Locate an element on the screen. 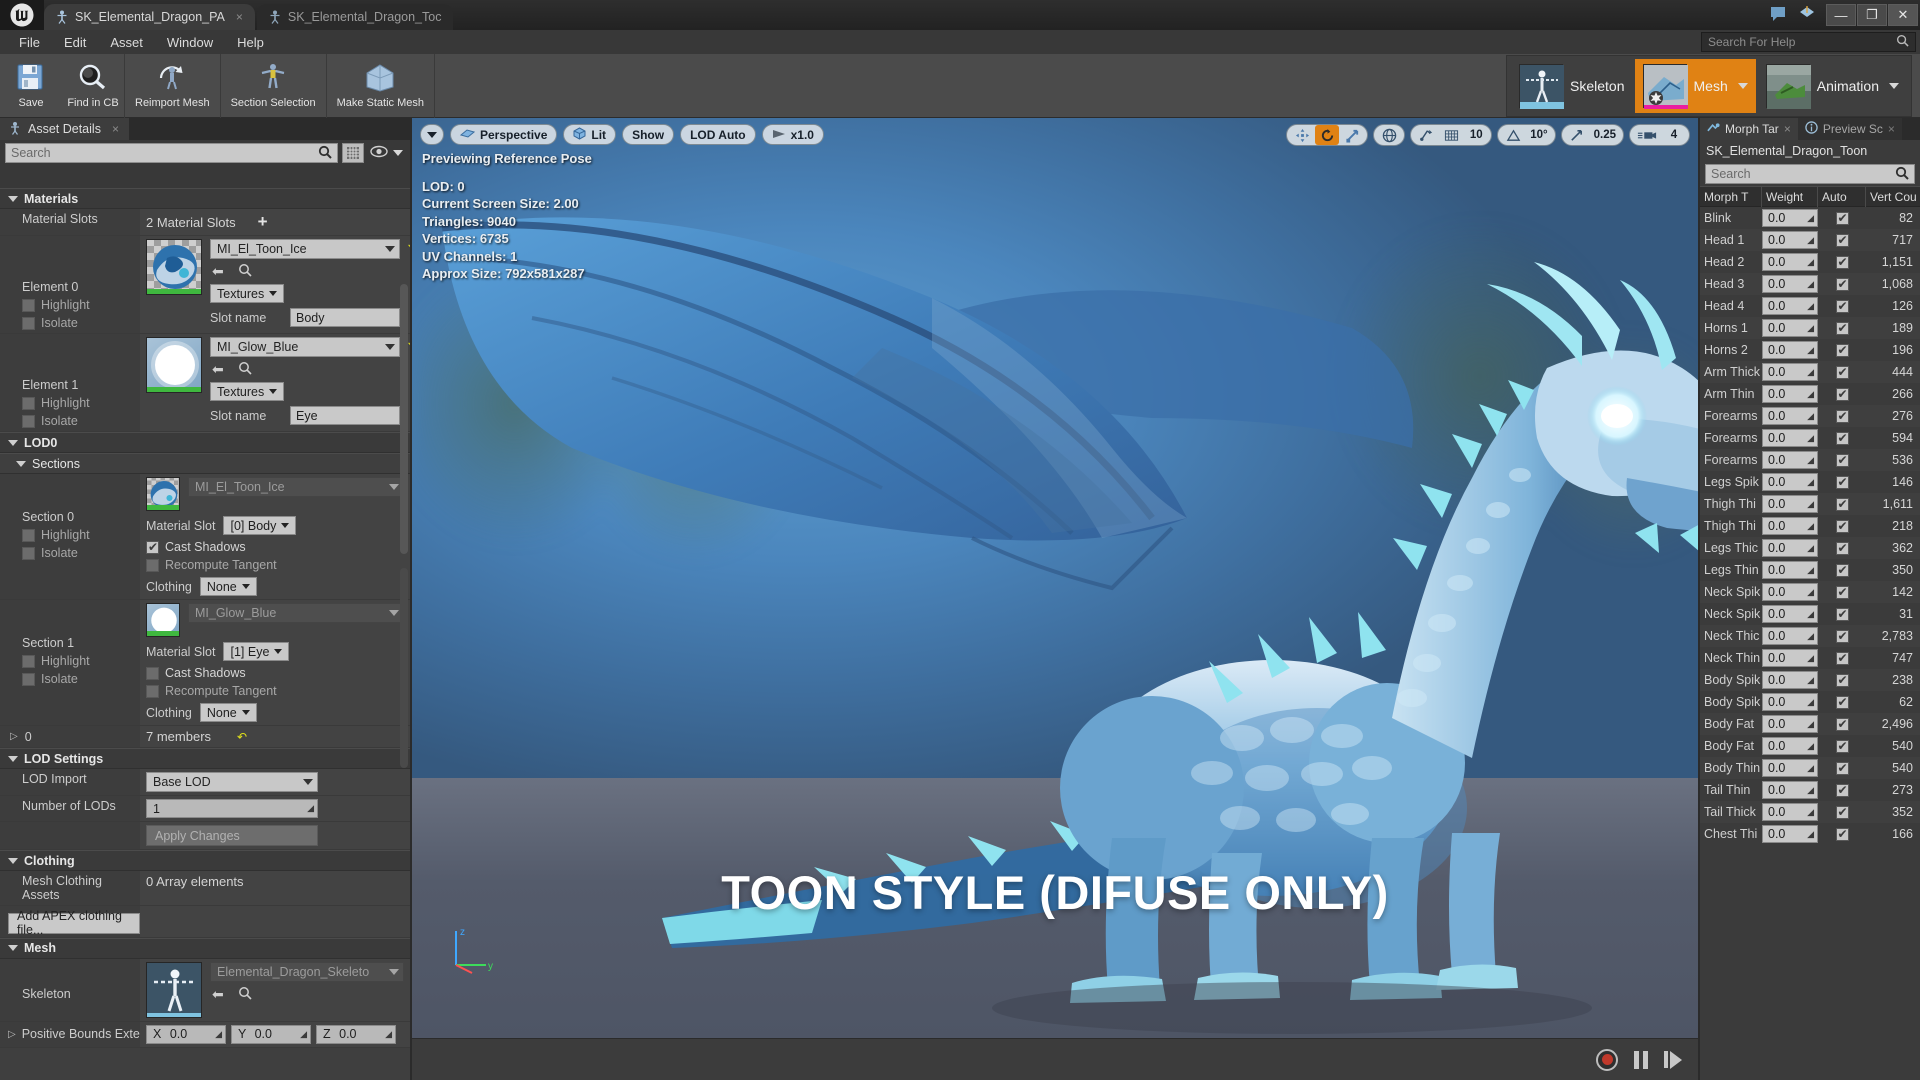 The image size is (1920, 1080). tab-close-icon: × is located at coordinates (1787, 129).